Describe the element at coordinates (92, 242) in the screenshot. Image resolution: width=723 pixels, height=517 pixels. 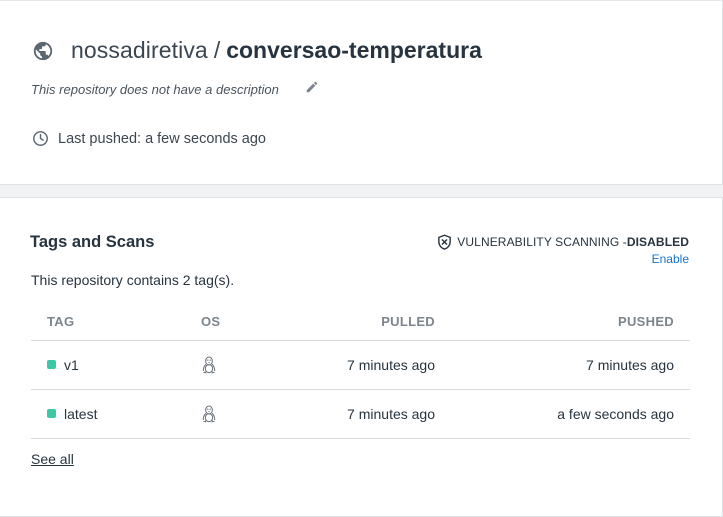
I see `section-title: Tags and Scans` at that location.